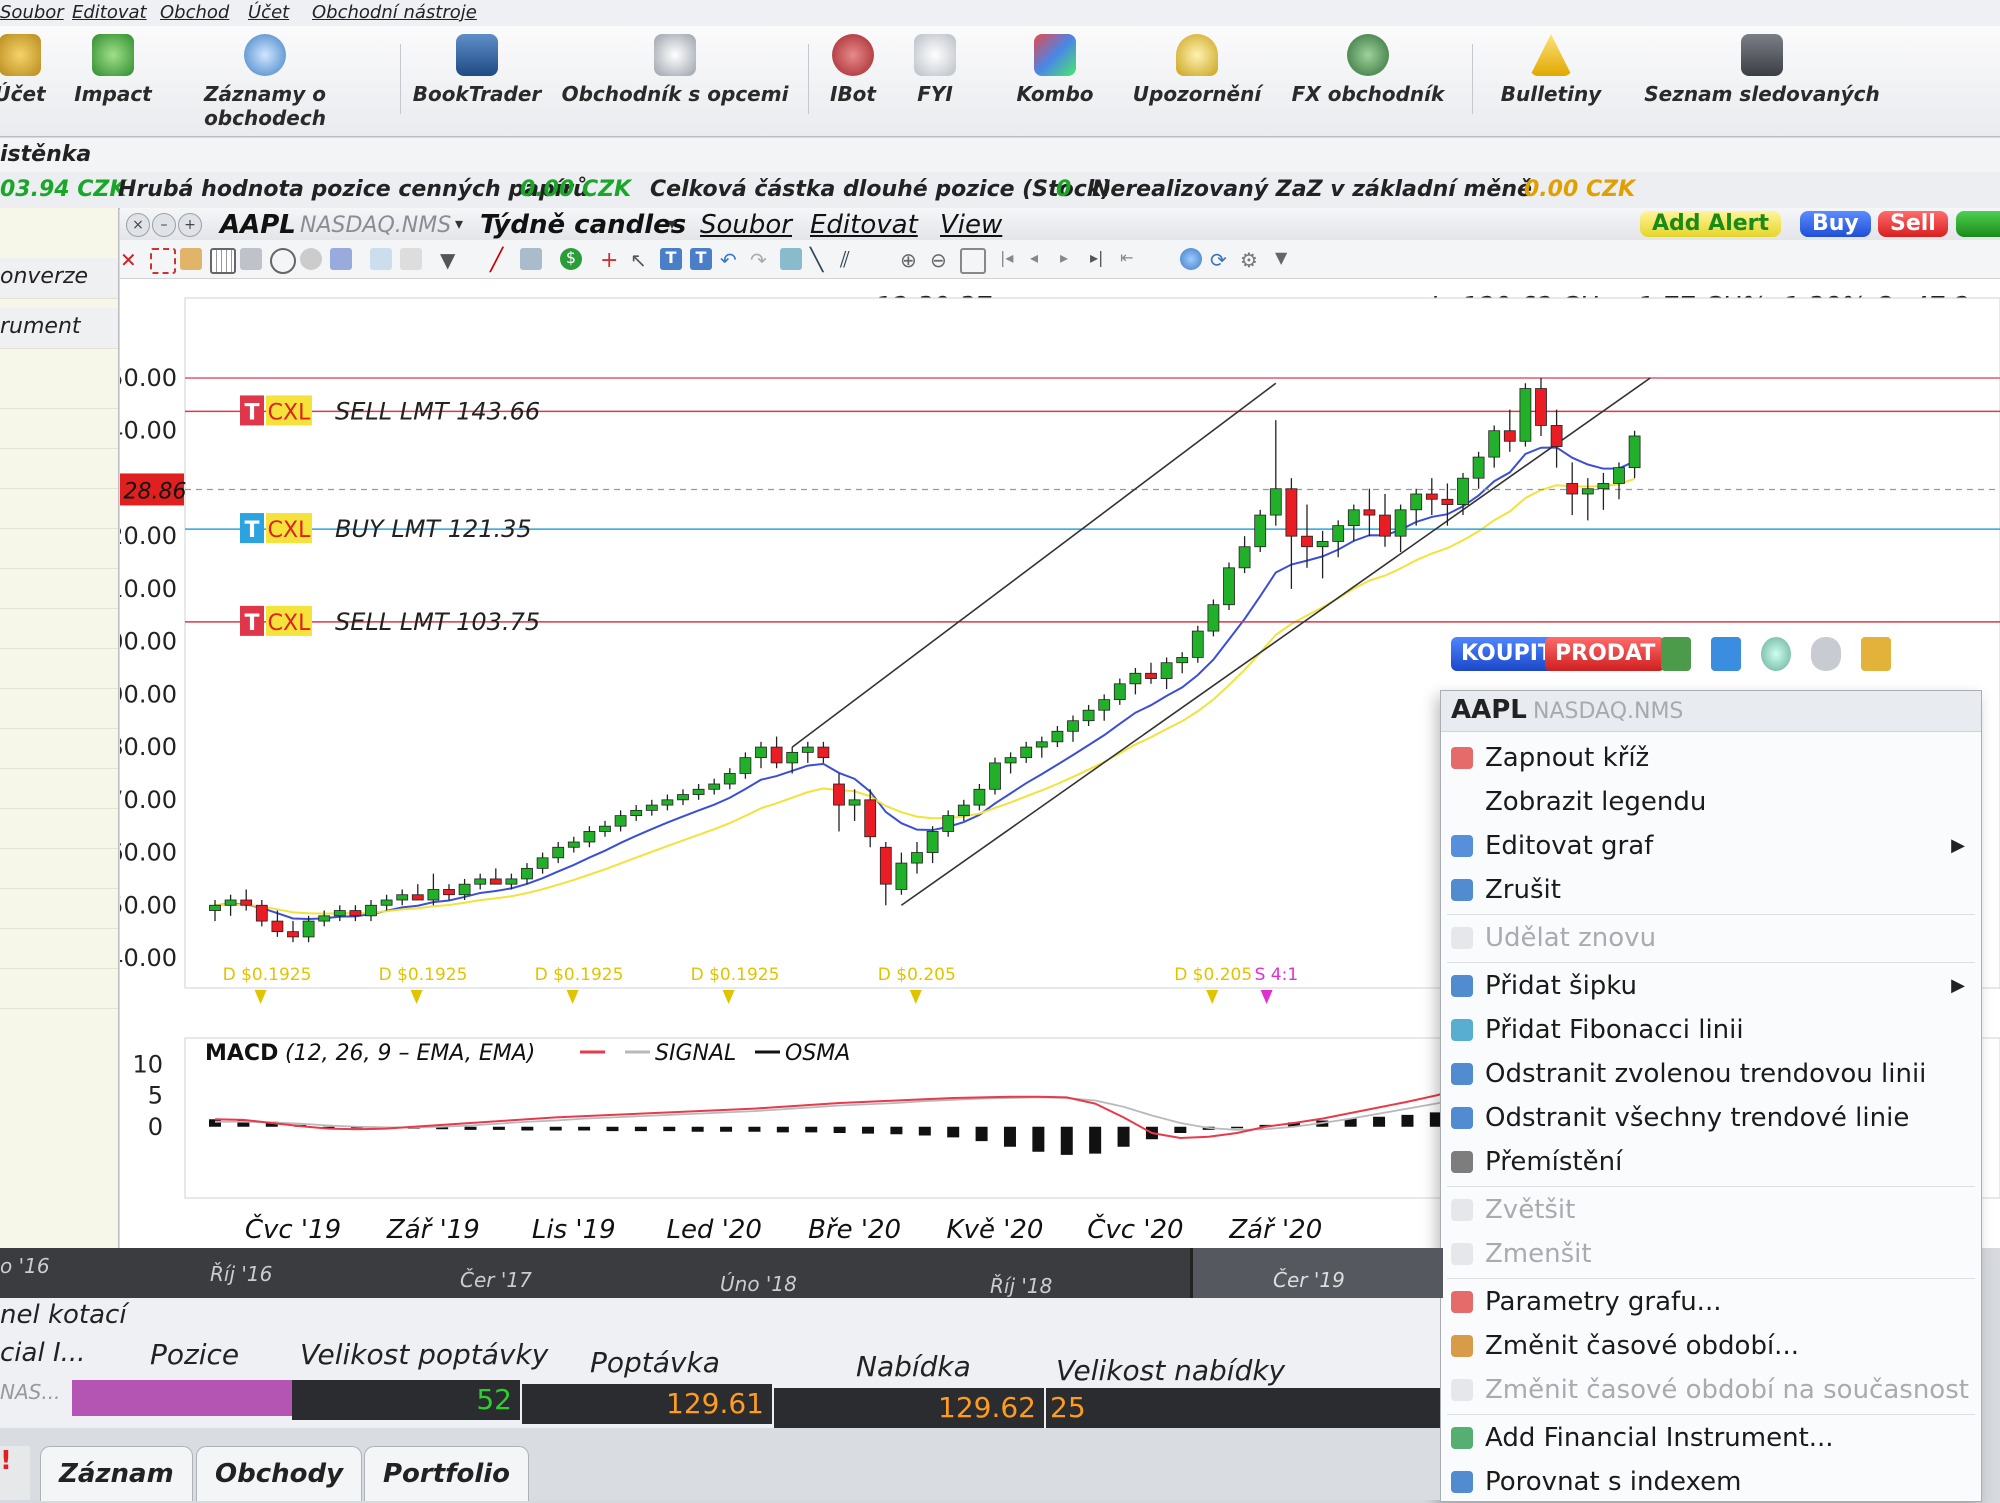  I want to click on fib-tool-icon, so click(791, 259).